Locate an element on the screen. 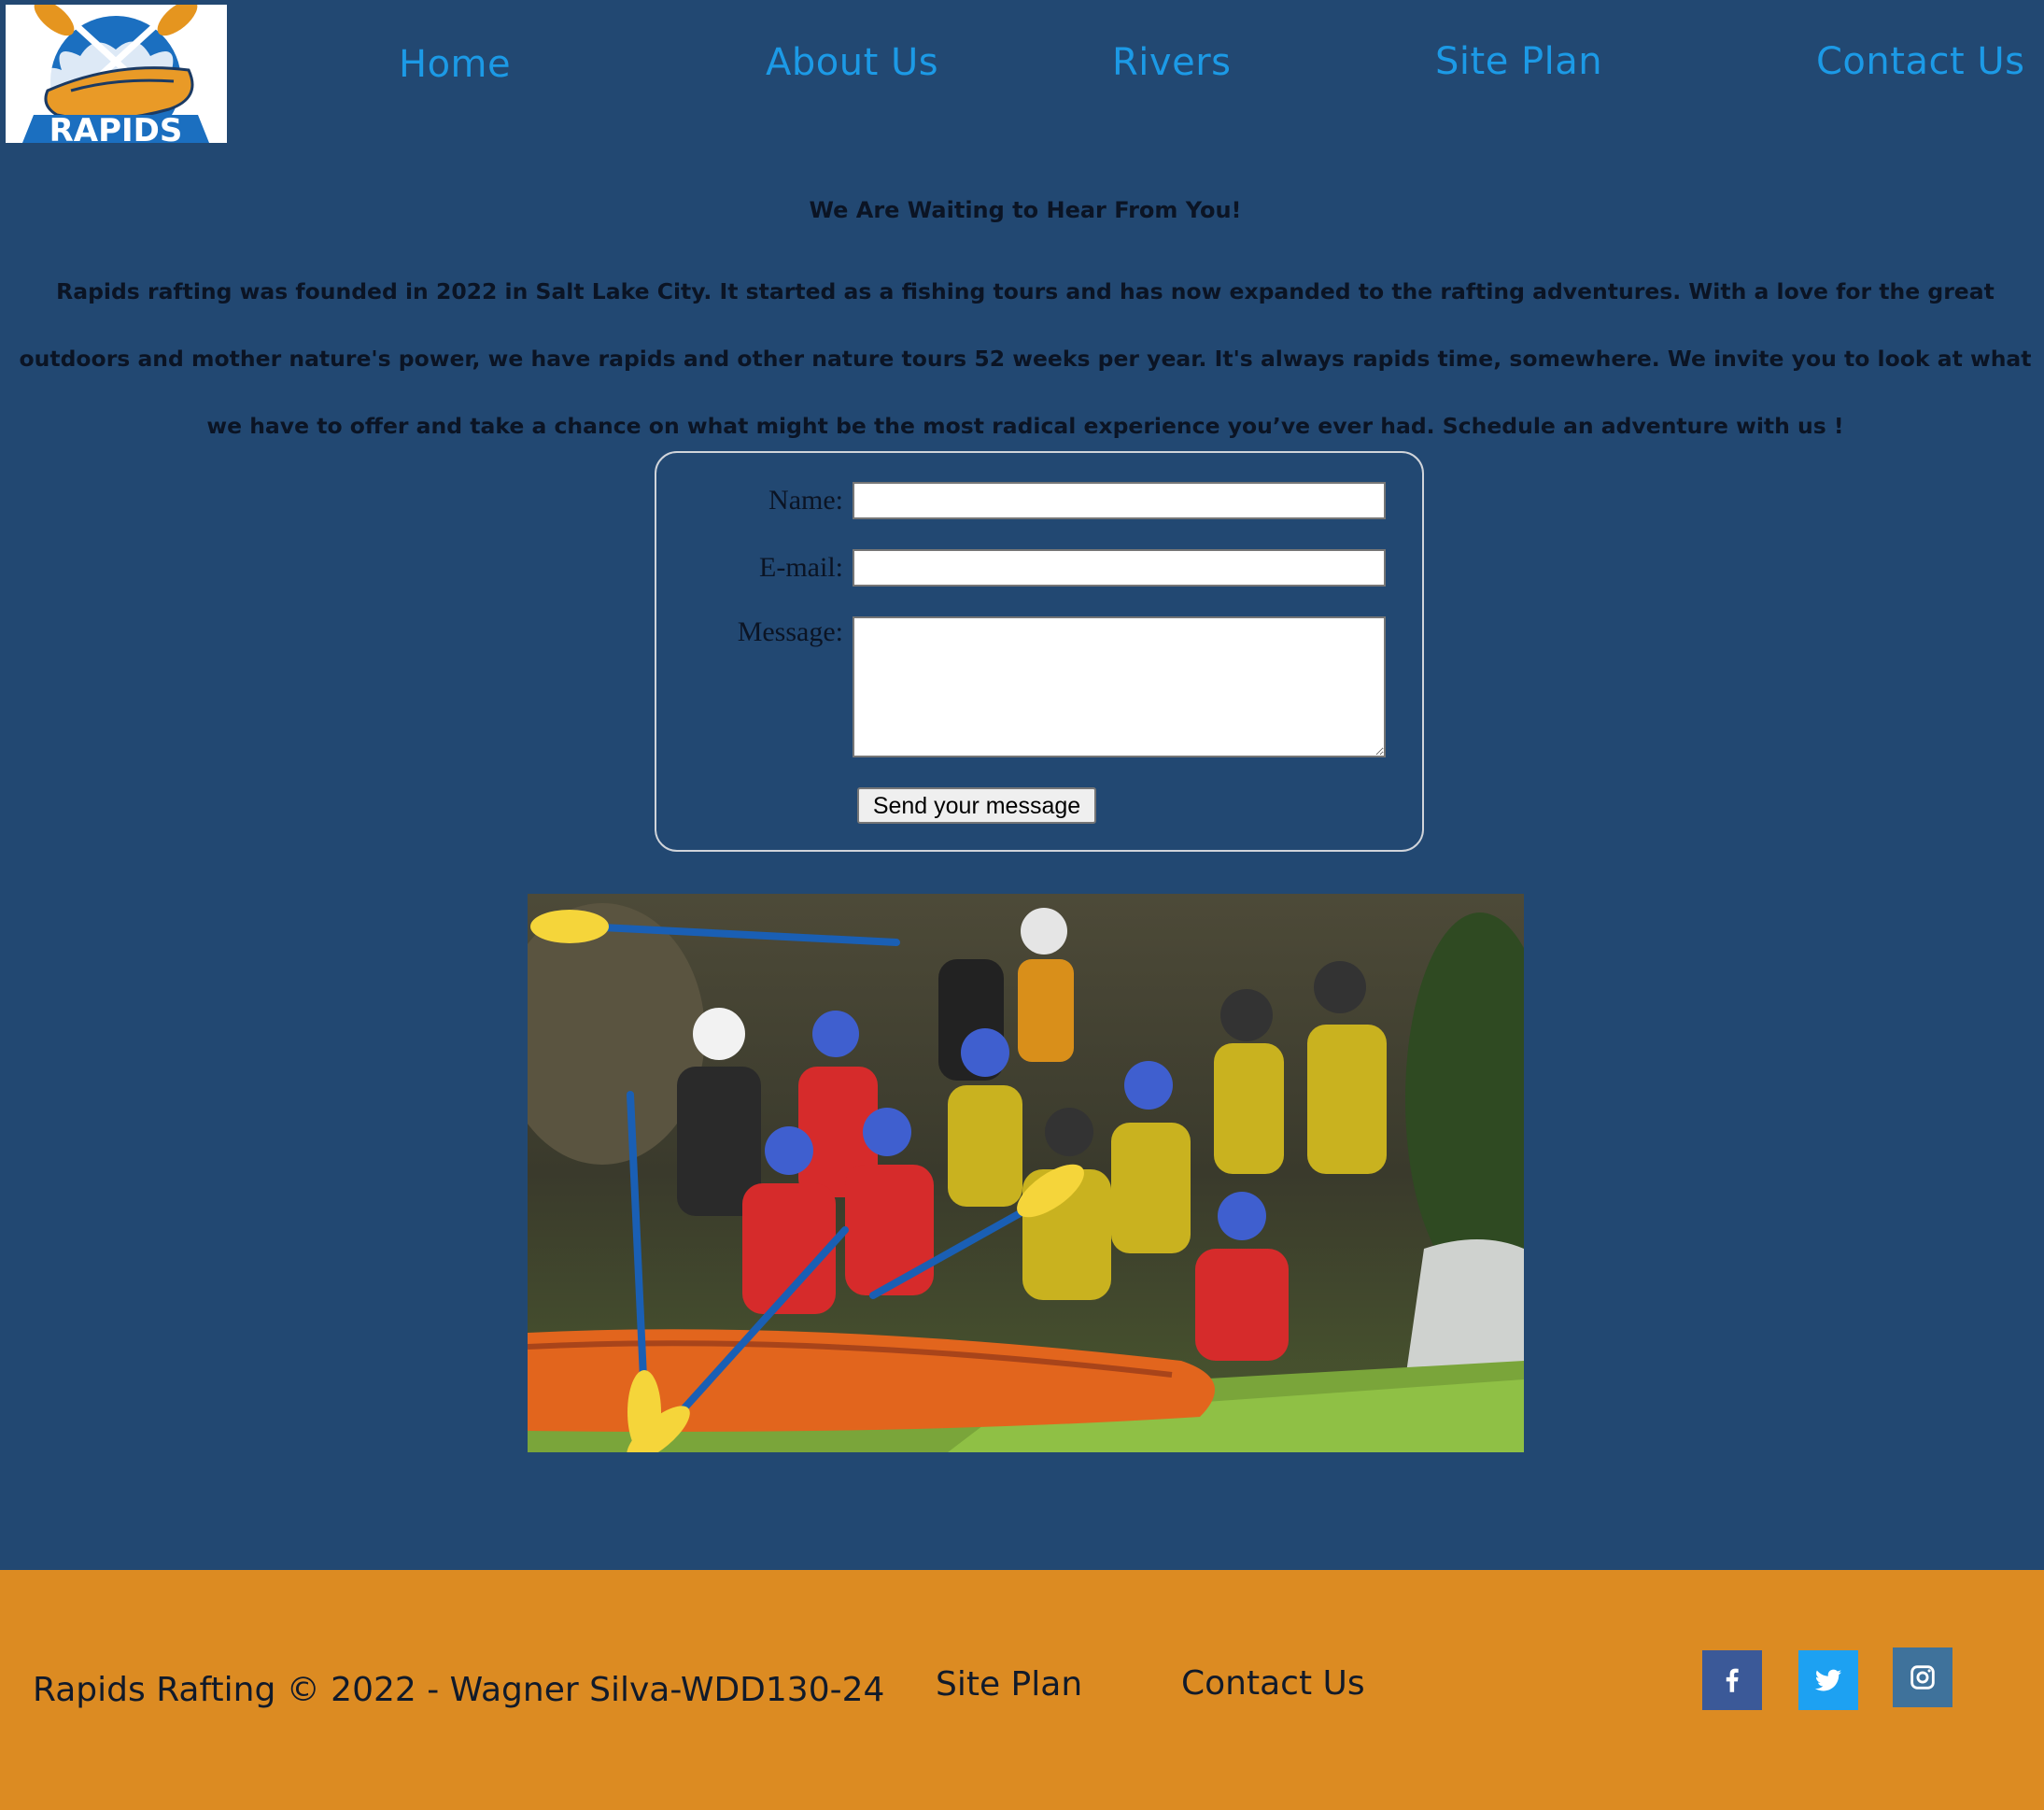 Image resolution: width=2044 pixels, height=1810 pixels. logo-text: RAPIDS is located at coordinates (116, 127).